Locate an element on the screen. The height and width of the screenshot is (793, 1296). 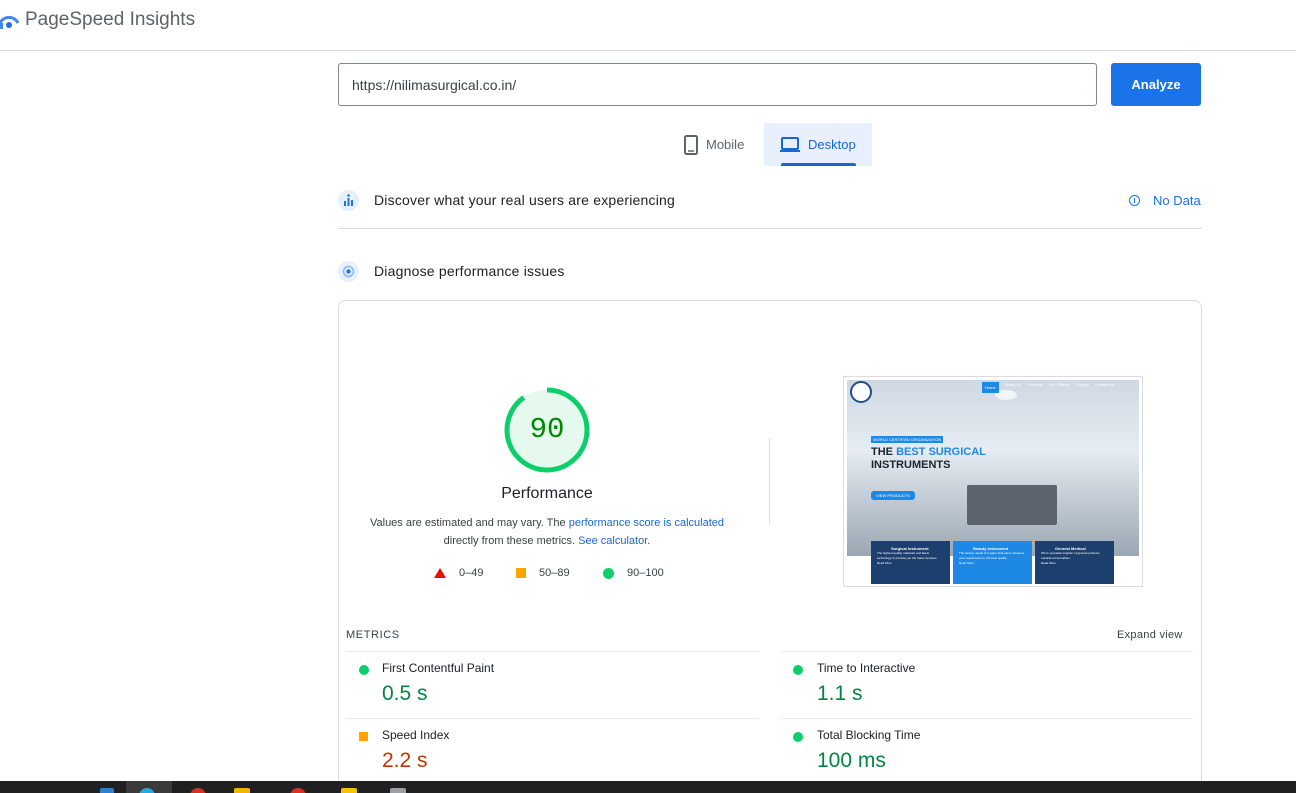
app-header: PageSpeed Insights is located at coordinates (648, 25).